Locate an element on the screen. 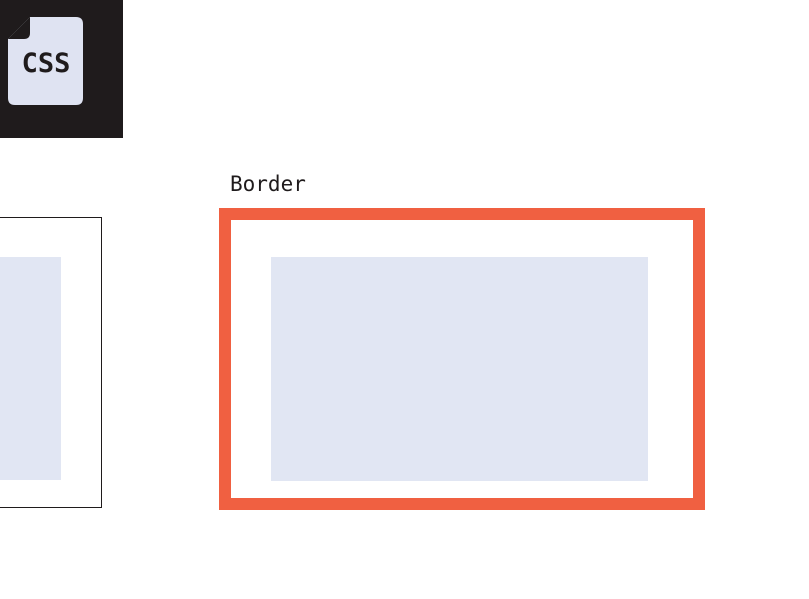 The width and height of the screenshot is (809, 599). left-box-content-area is located at coordinates (30, 368).